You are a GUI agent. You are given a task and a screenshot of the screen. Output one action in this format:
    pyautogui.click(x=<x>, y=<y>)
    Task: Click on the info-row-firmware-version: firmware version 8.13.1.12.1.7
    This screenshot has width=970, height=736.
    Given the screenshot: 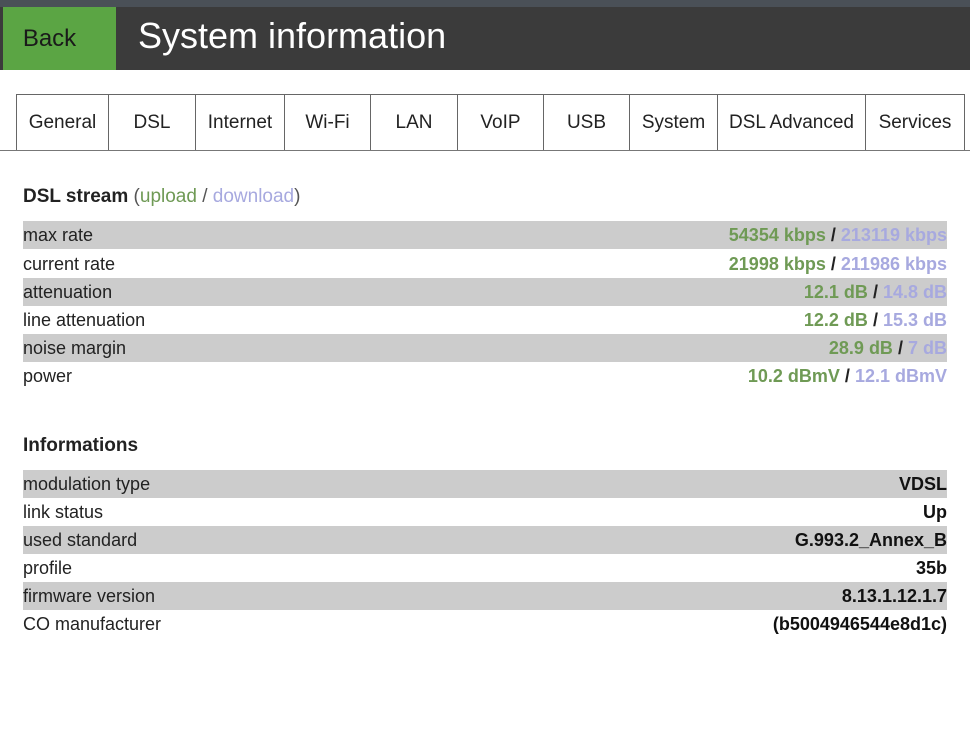 What is the action you would take?
    pyautogui.click(x=485, y=596)
    